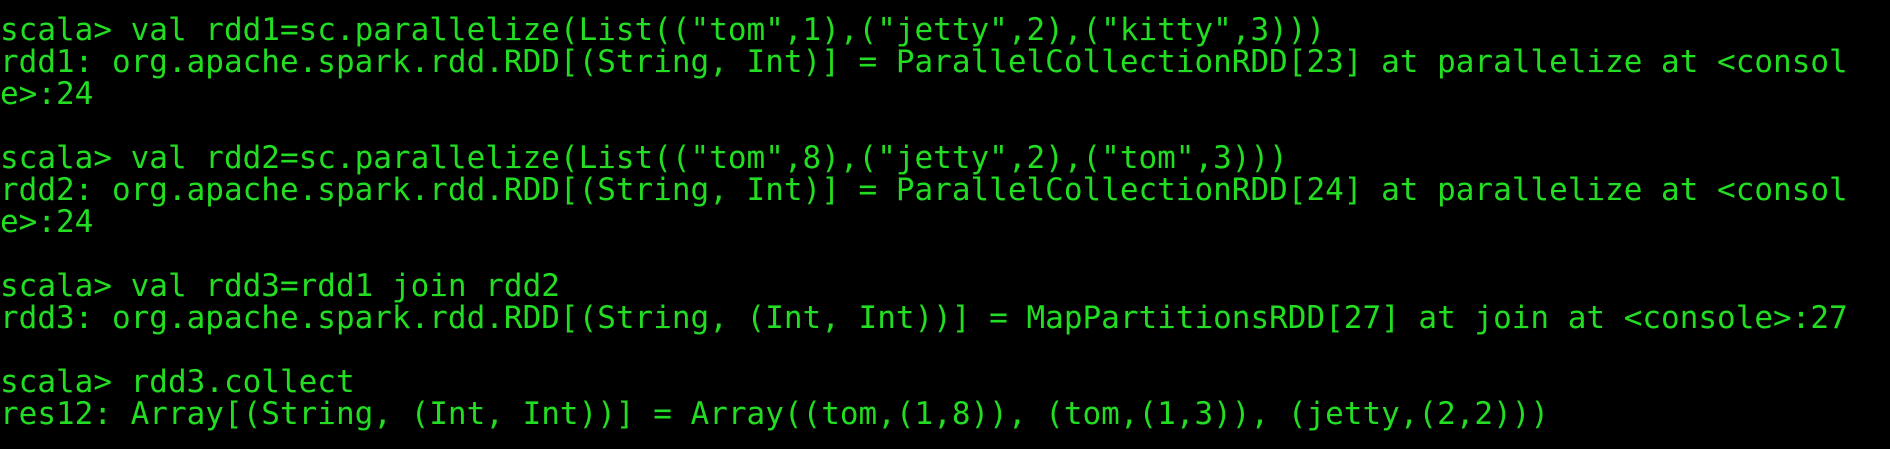 Image resolution: width=1890 pixels, height=449 pixels. Describe the element at coordinates (280, 286) in the screenshot. I see `terminal-line-command: scala> val rdd3=rdd1 join rdd2` at that location.